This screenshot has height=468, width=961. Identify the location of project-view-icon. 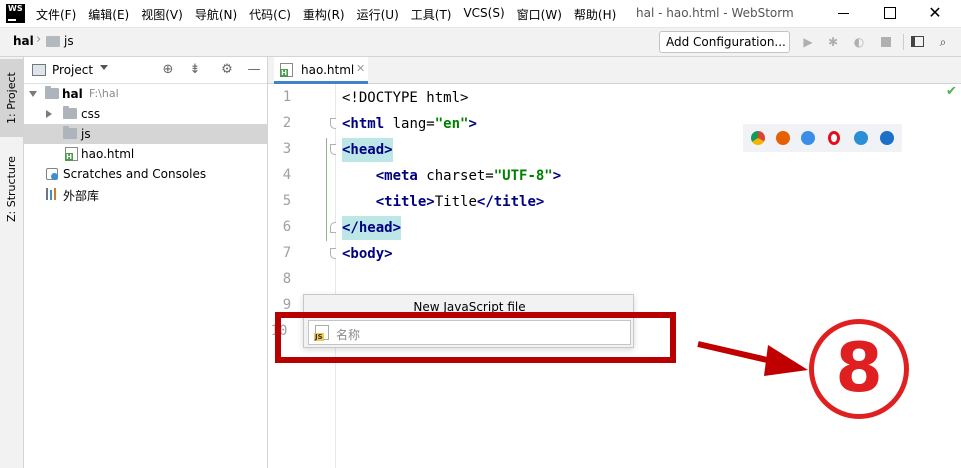
(39, 70).